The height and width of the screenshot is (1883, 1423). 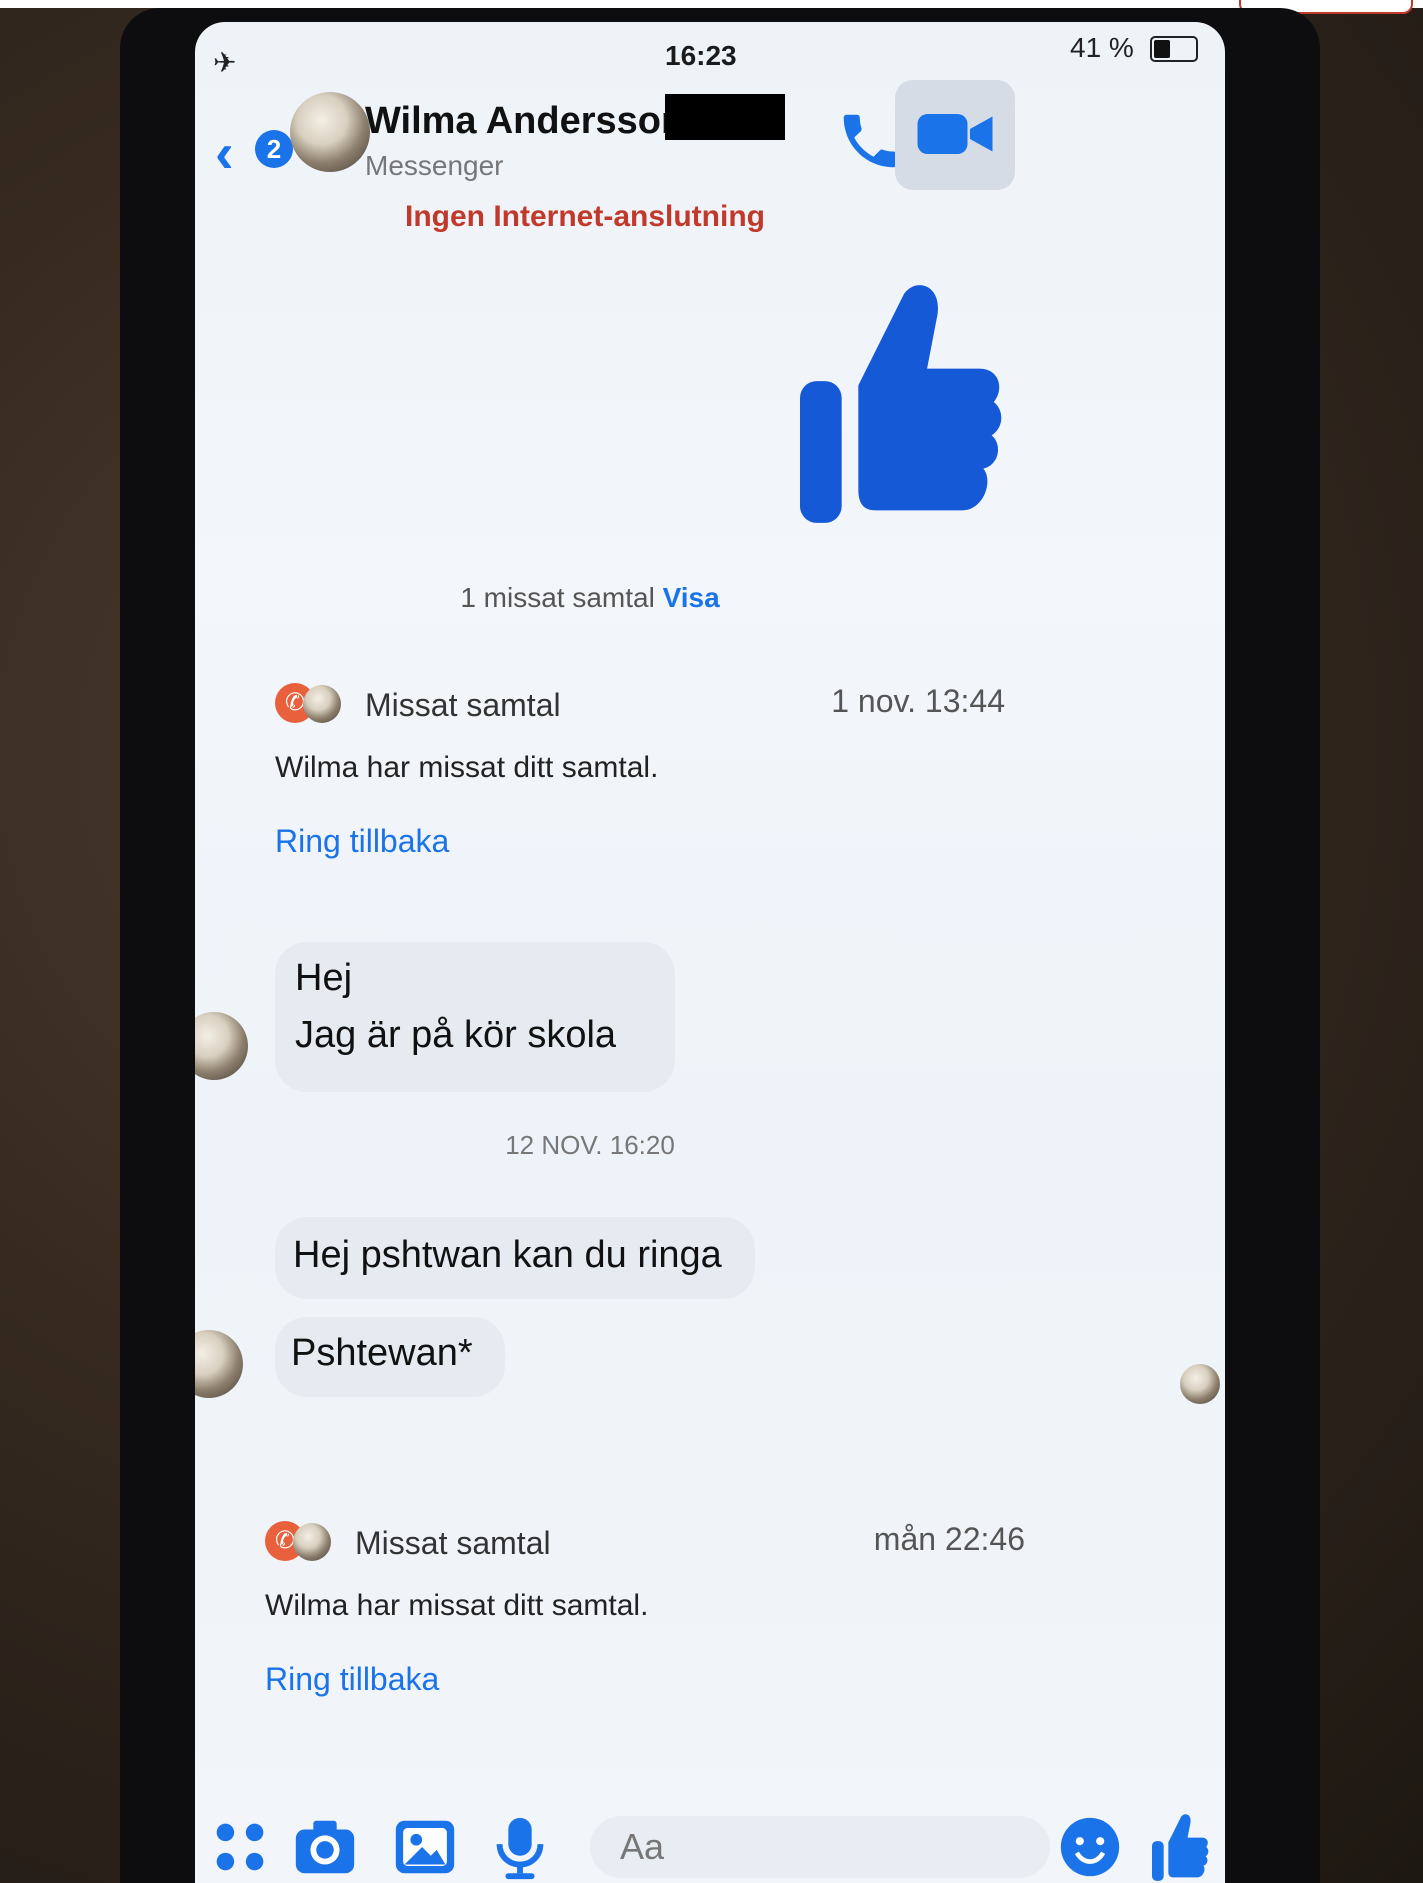 I want to click on contact-subtitle: Messenger, so click(x=434, y=165).